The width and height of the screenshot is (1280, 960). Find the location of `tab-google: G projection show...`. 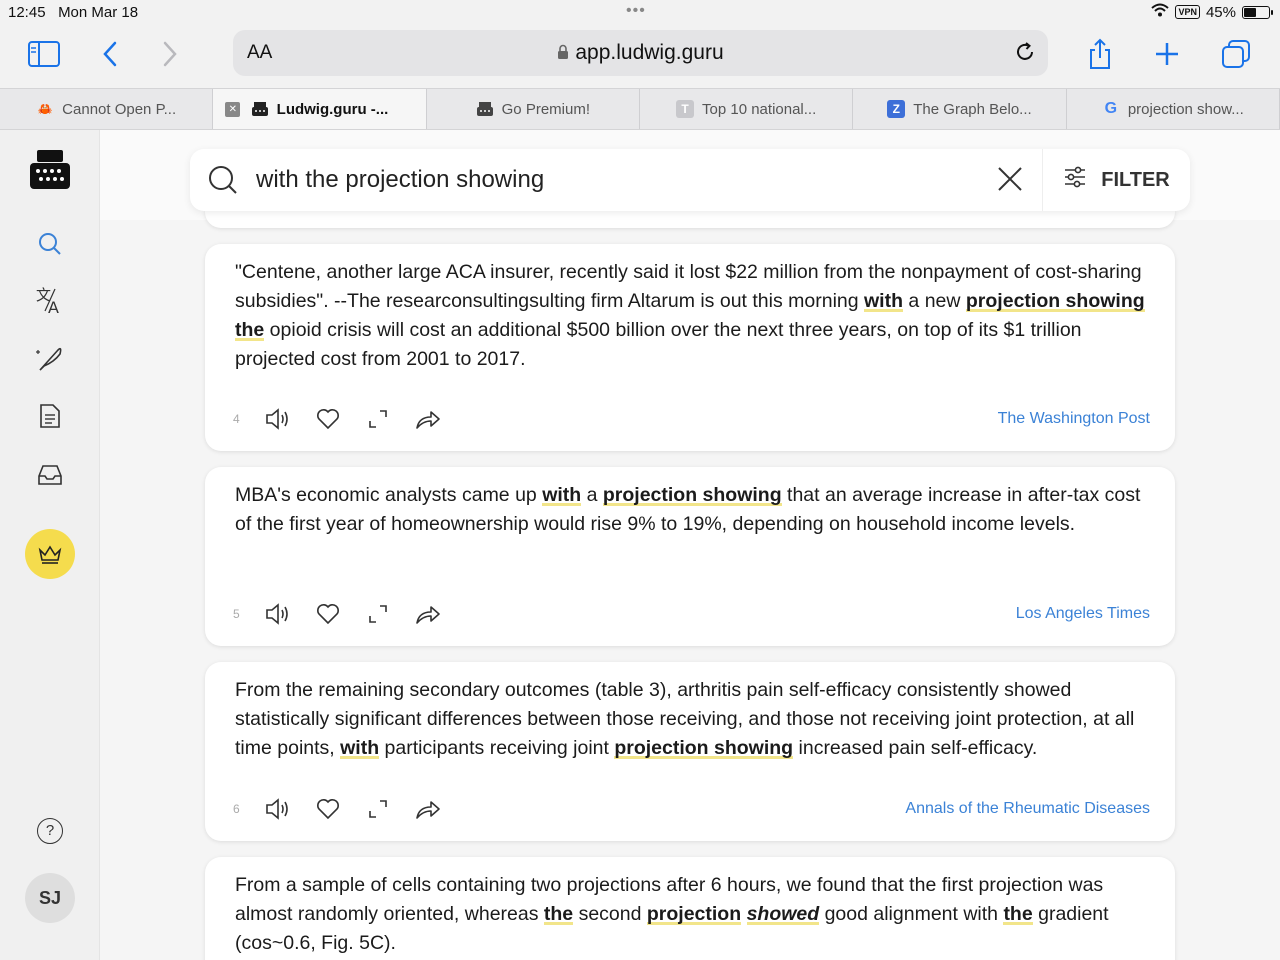

tab-google: G projection show... is located at coordinates (1173, 109).